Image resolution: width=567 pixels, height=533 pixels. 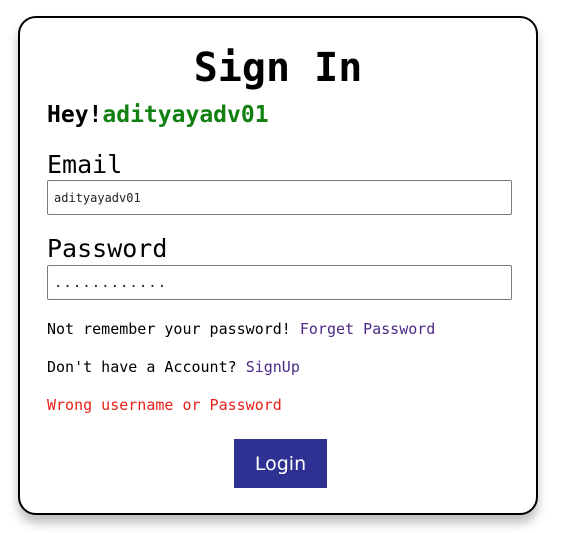 I want to click on forget-password-link: Forget Password, so click(x=367, y=329).